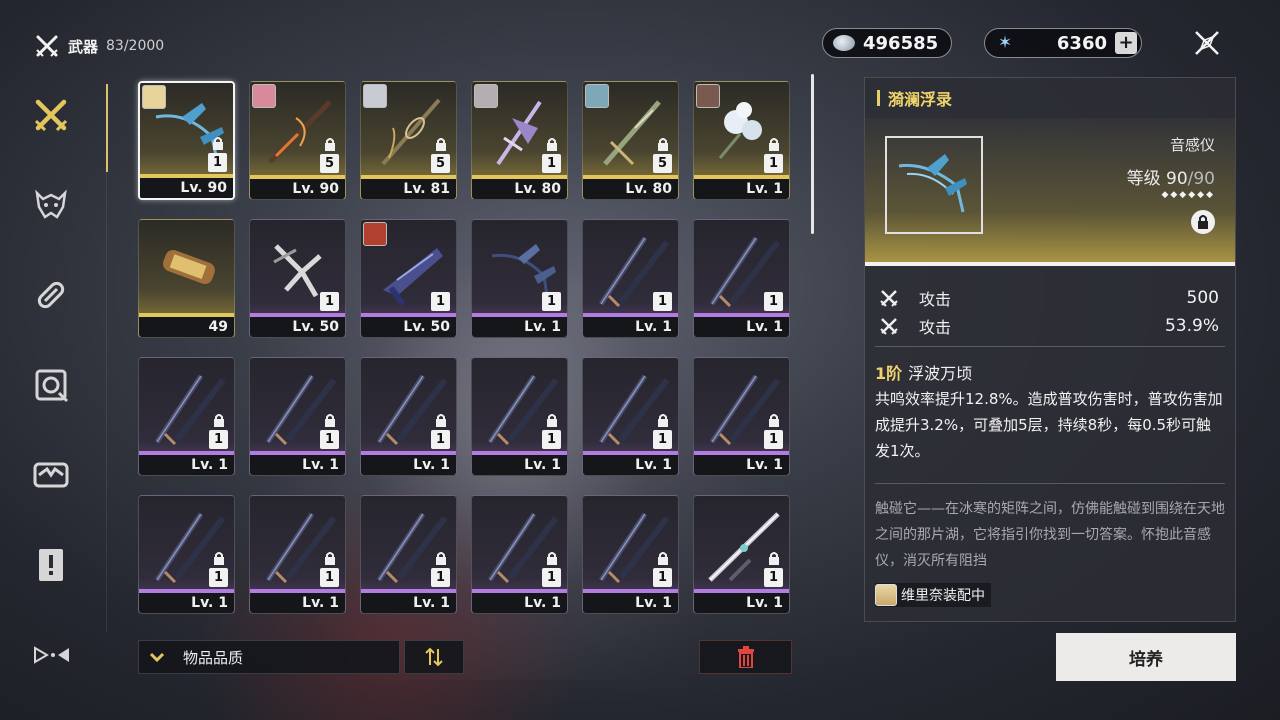 The image size is (1280, 720). I want to click on quest-item-icon, so click(51, 565).